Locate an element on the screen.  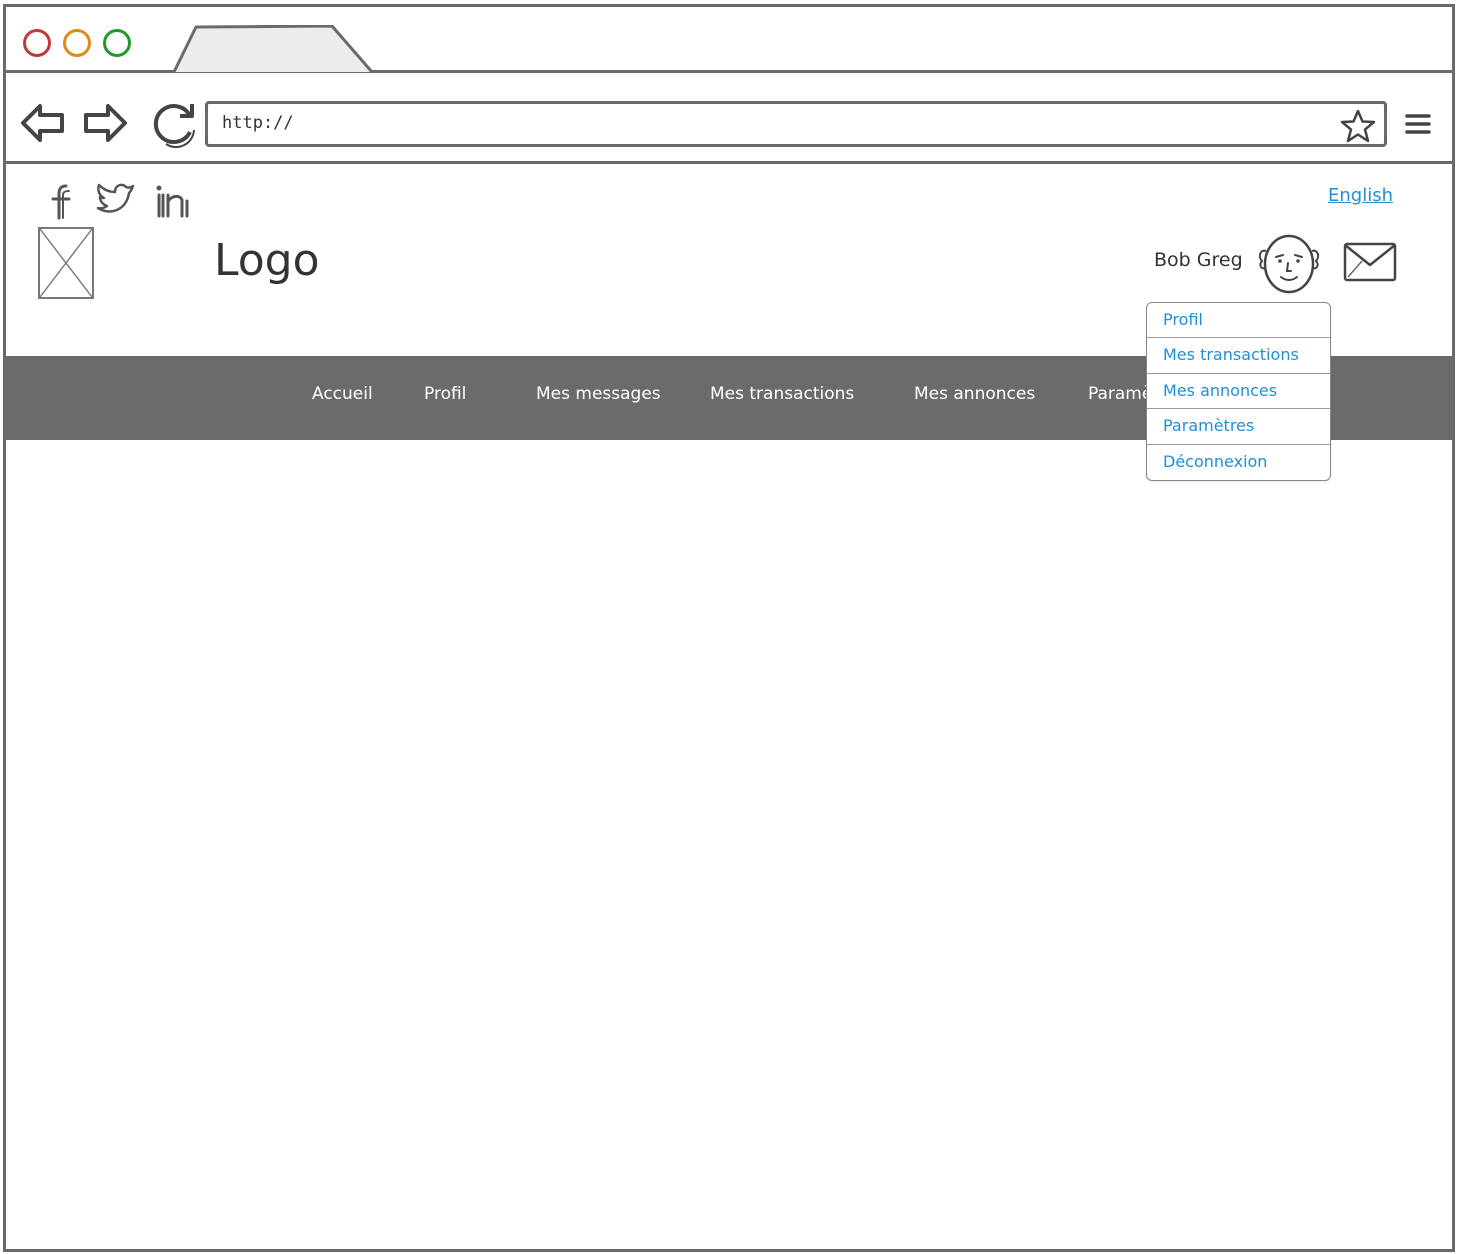
browser-titlebar is located at coordinates (729, 40).